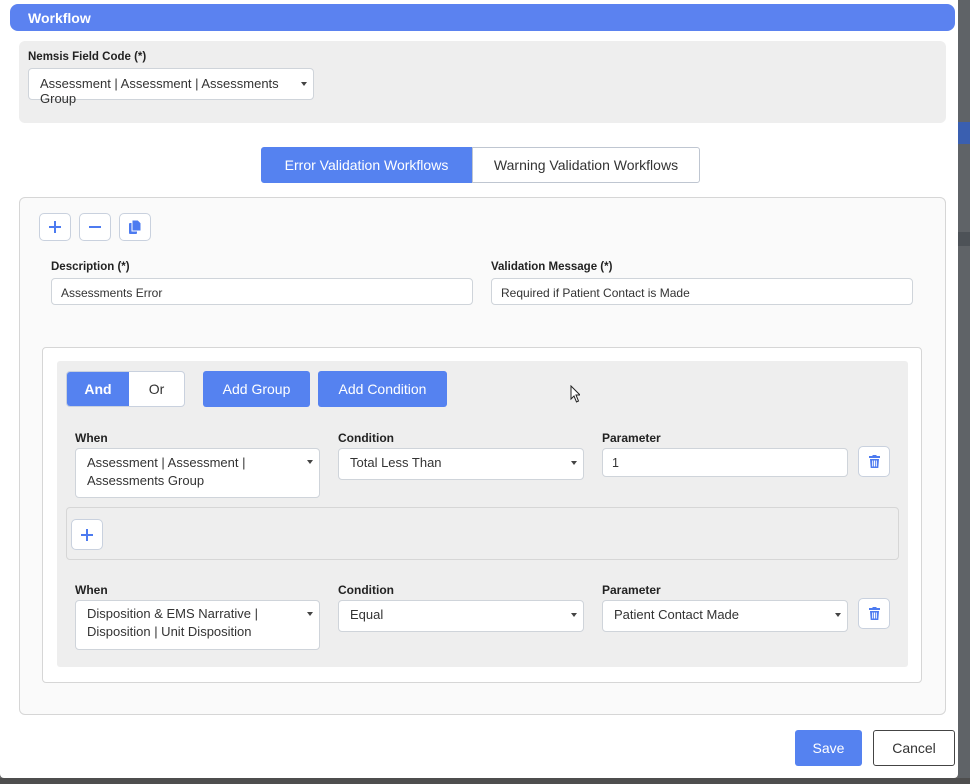 The height and width of the screenshot is (784, 970). I want to click on parameter-input: 1, so click(725, 462).